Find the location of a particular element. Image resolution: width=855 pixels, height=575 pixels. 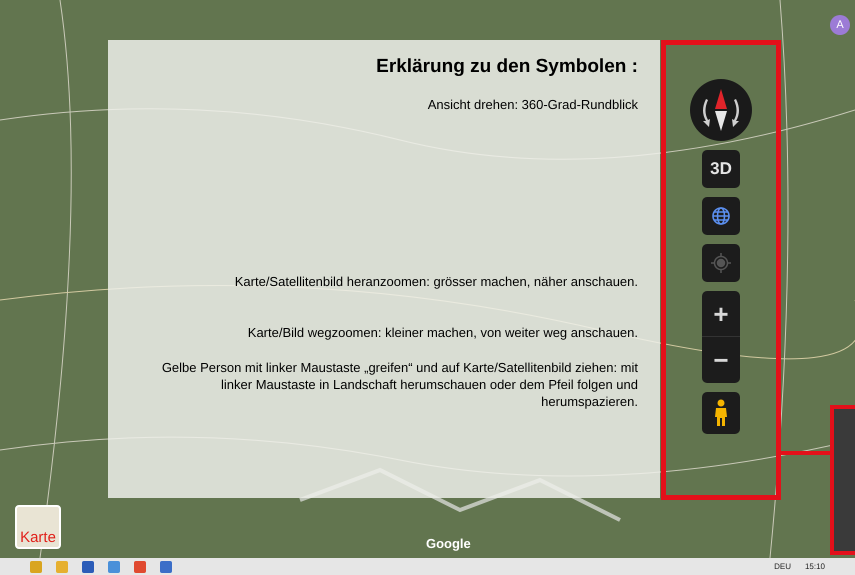

map-type-button: Karte is located at coordinates (38, 527).